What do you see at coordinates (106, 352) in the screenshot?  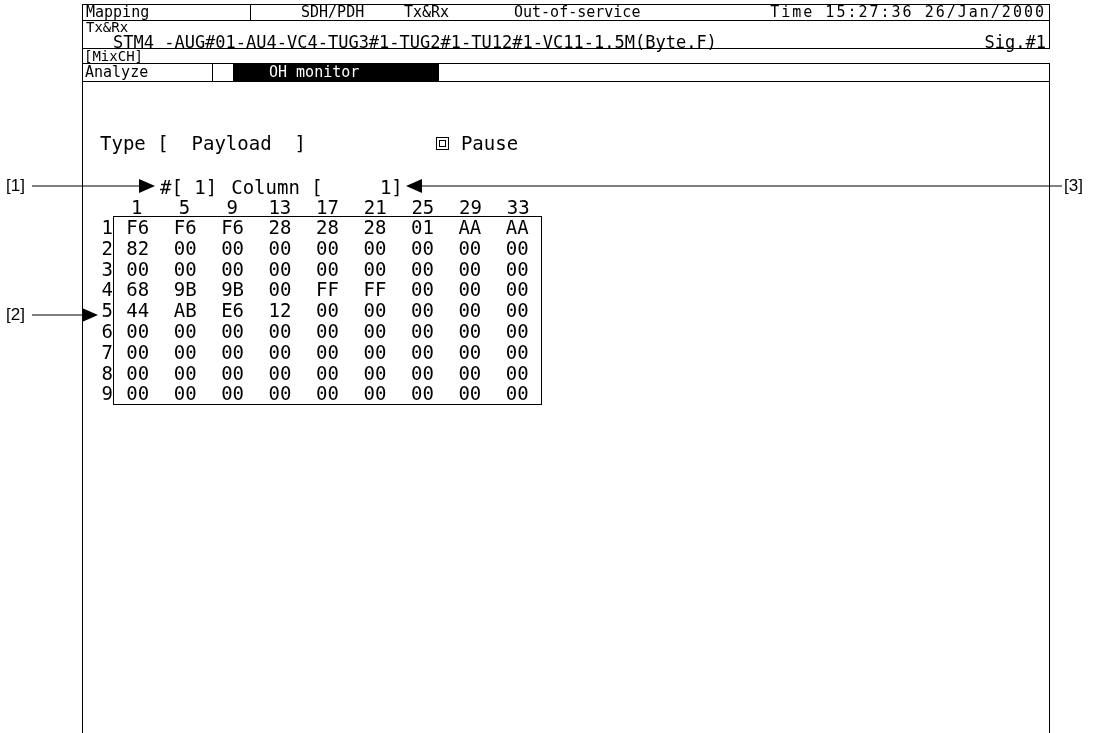 I see `row-number: 7` at bounding box center [106, 352].